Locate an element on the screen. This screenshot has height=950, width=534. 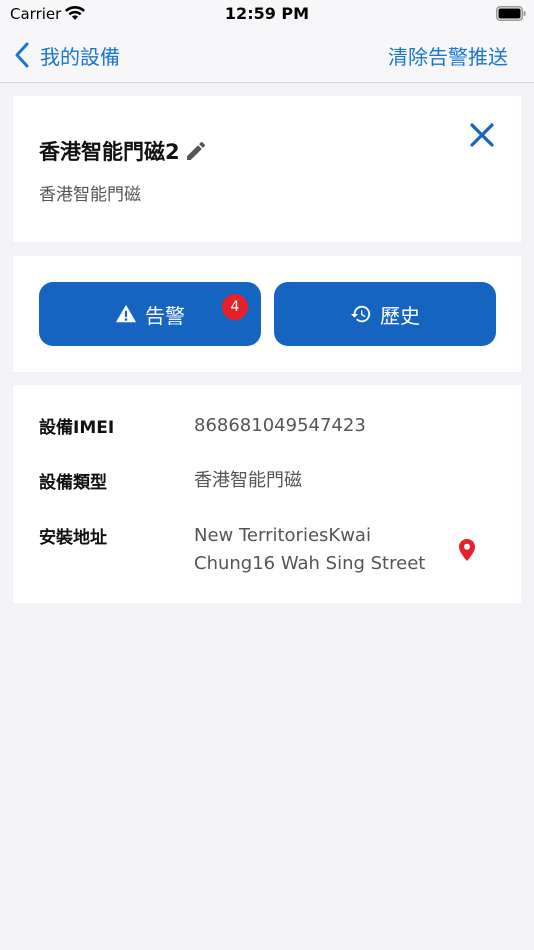
device-type-subtitle: 香港智能門磁 is located at coordinates (90, 195).